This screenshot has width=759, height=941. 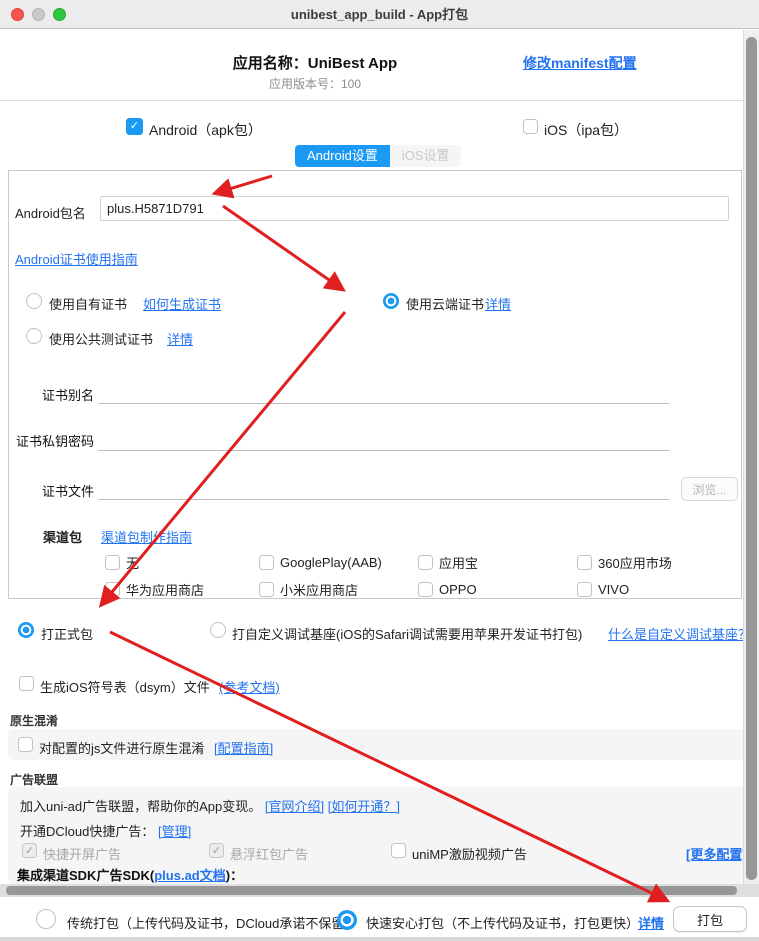 I want to click on horizontal-scrollbar, so click(x=379, y=890).